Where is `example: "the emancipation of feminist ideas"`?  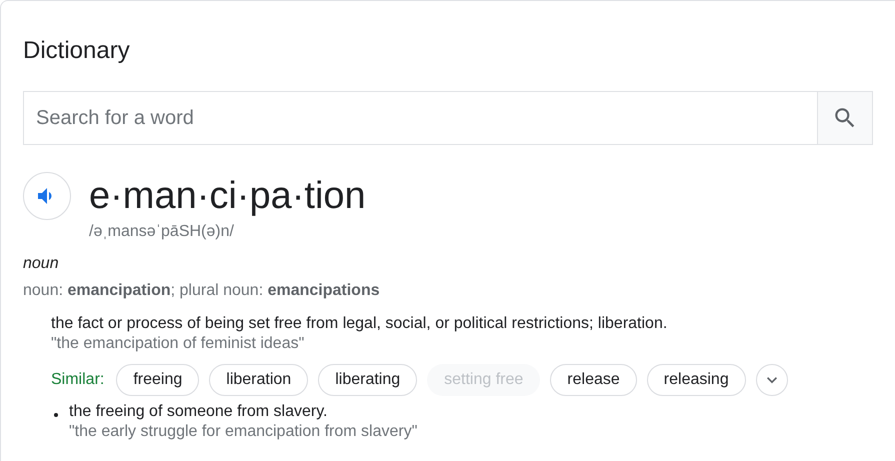 example: "the emancipation of feminist ideas" is located at coordinates (178, 344).